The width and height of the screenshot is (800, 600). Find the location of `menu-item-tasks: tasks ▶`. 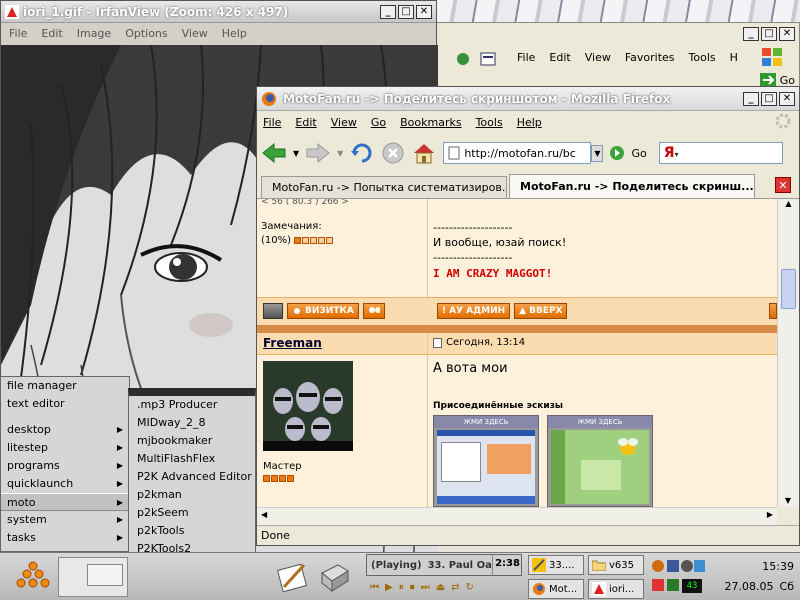

menu-item-tasks: tasks ▶ is located at coordinates (65, 538).